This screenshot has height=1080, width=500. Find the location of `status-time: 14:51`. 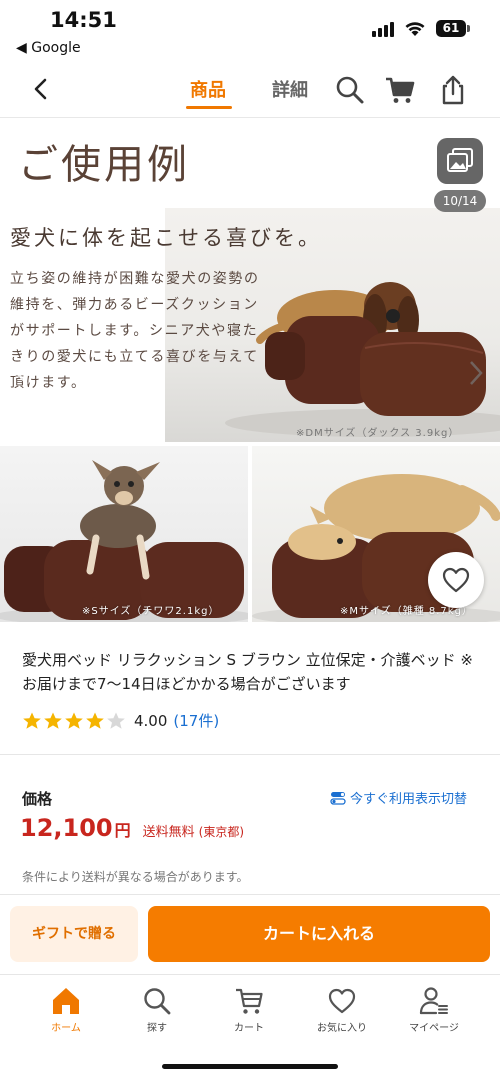

status-time: 14:51 is located at coordinates (83, 20).